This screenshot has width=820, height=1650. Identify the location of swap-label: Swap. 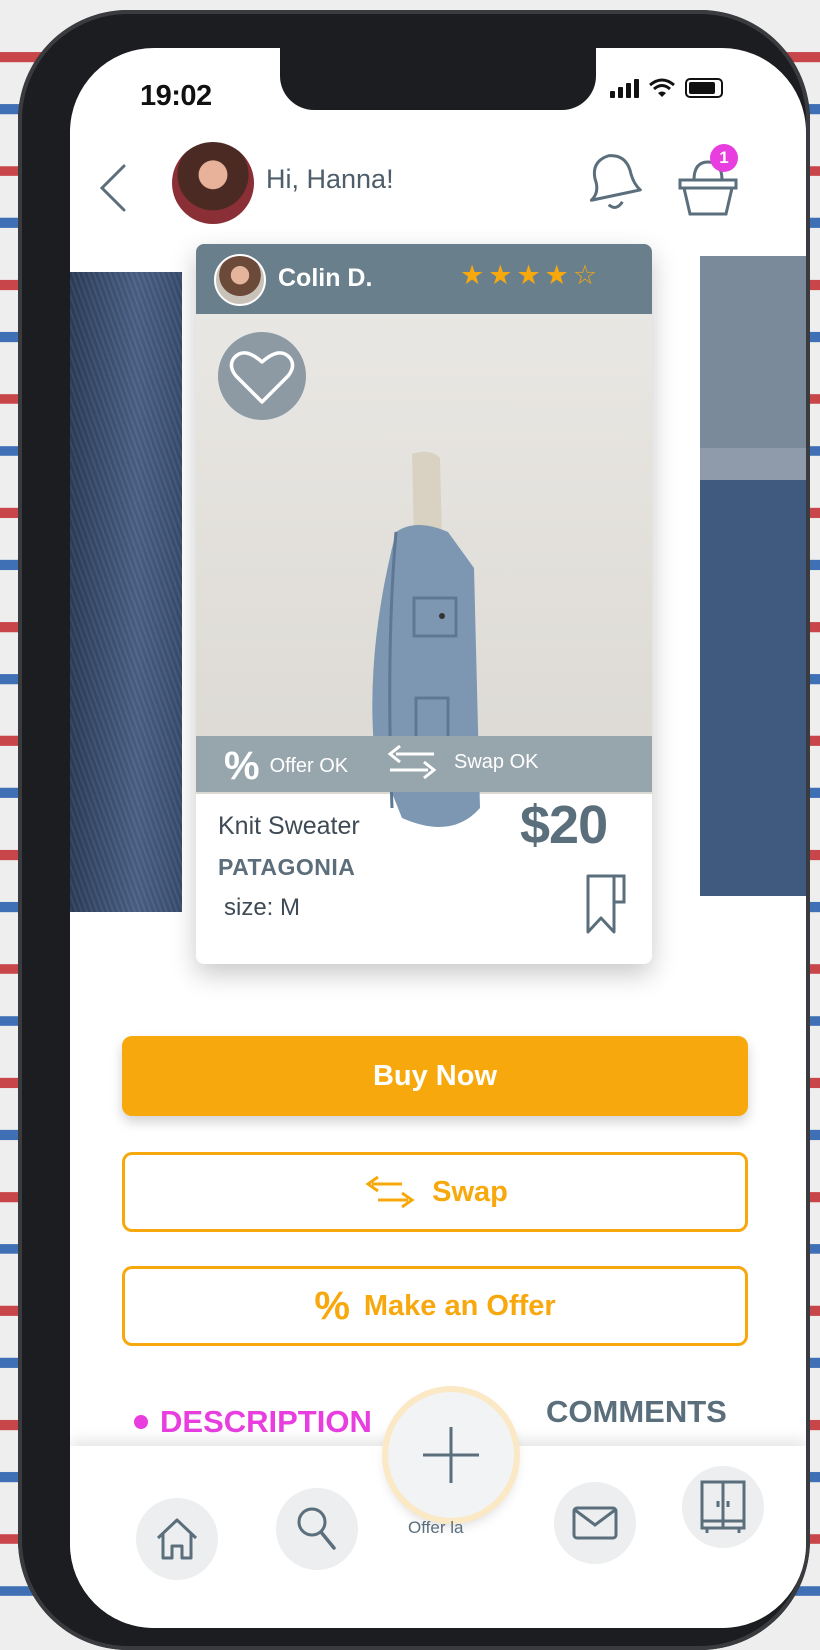
(470, 1191).